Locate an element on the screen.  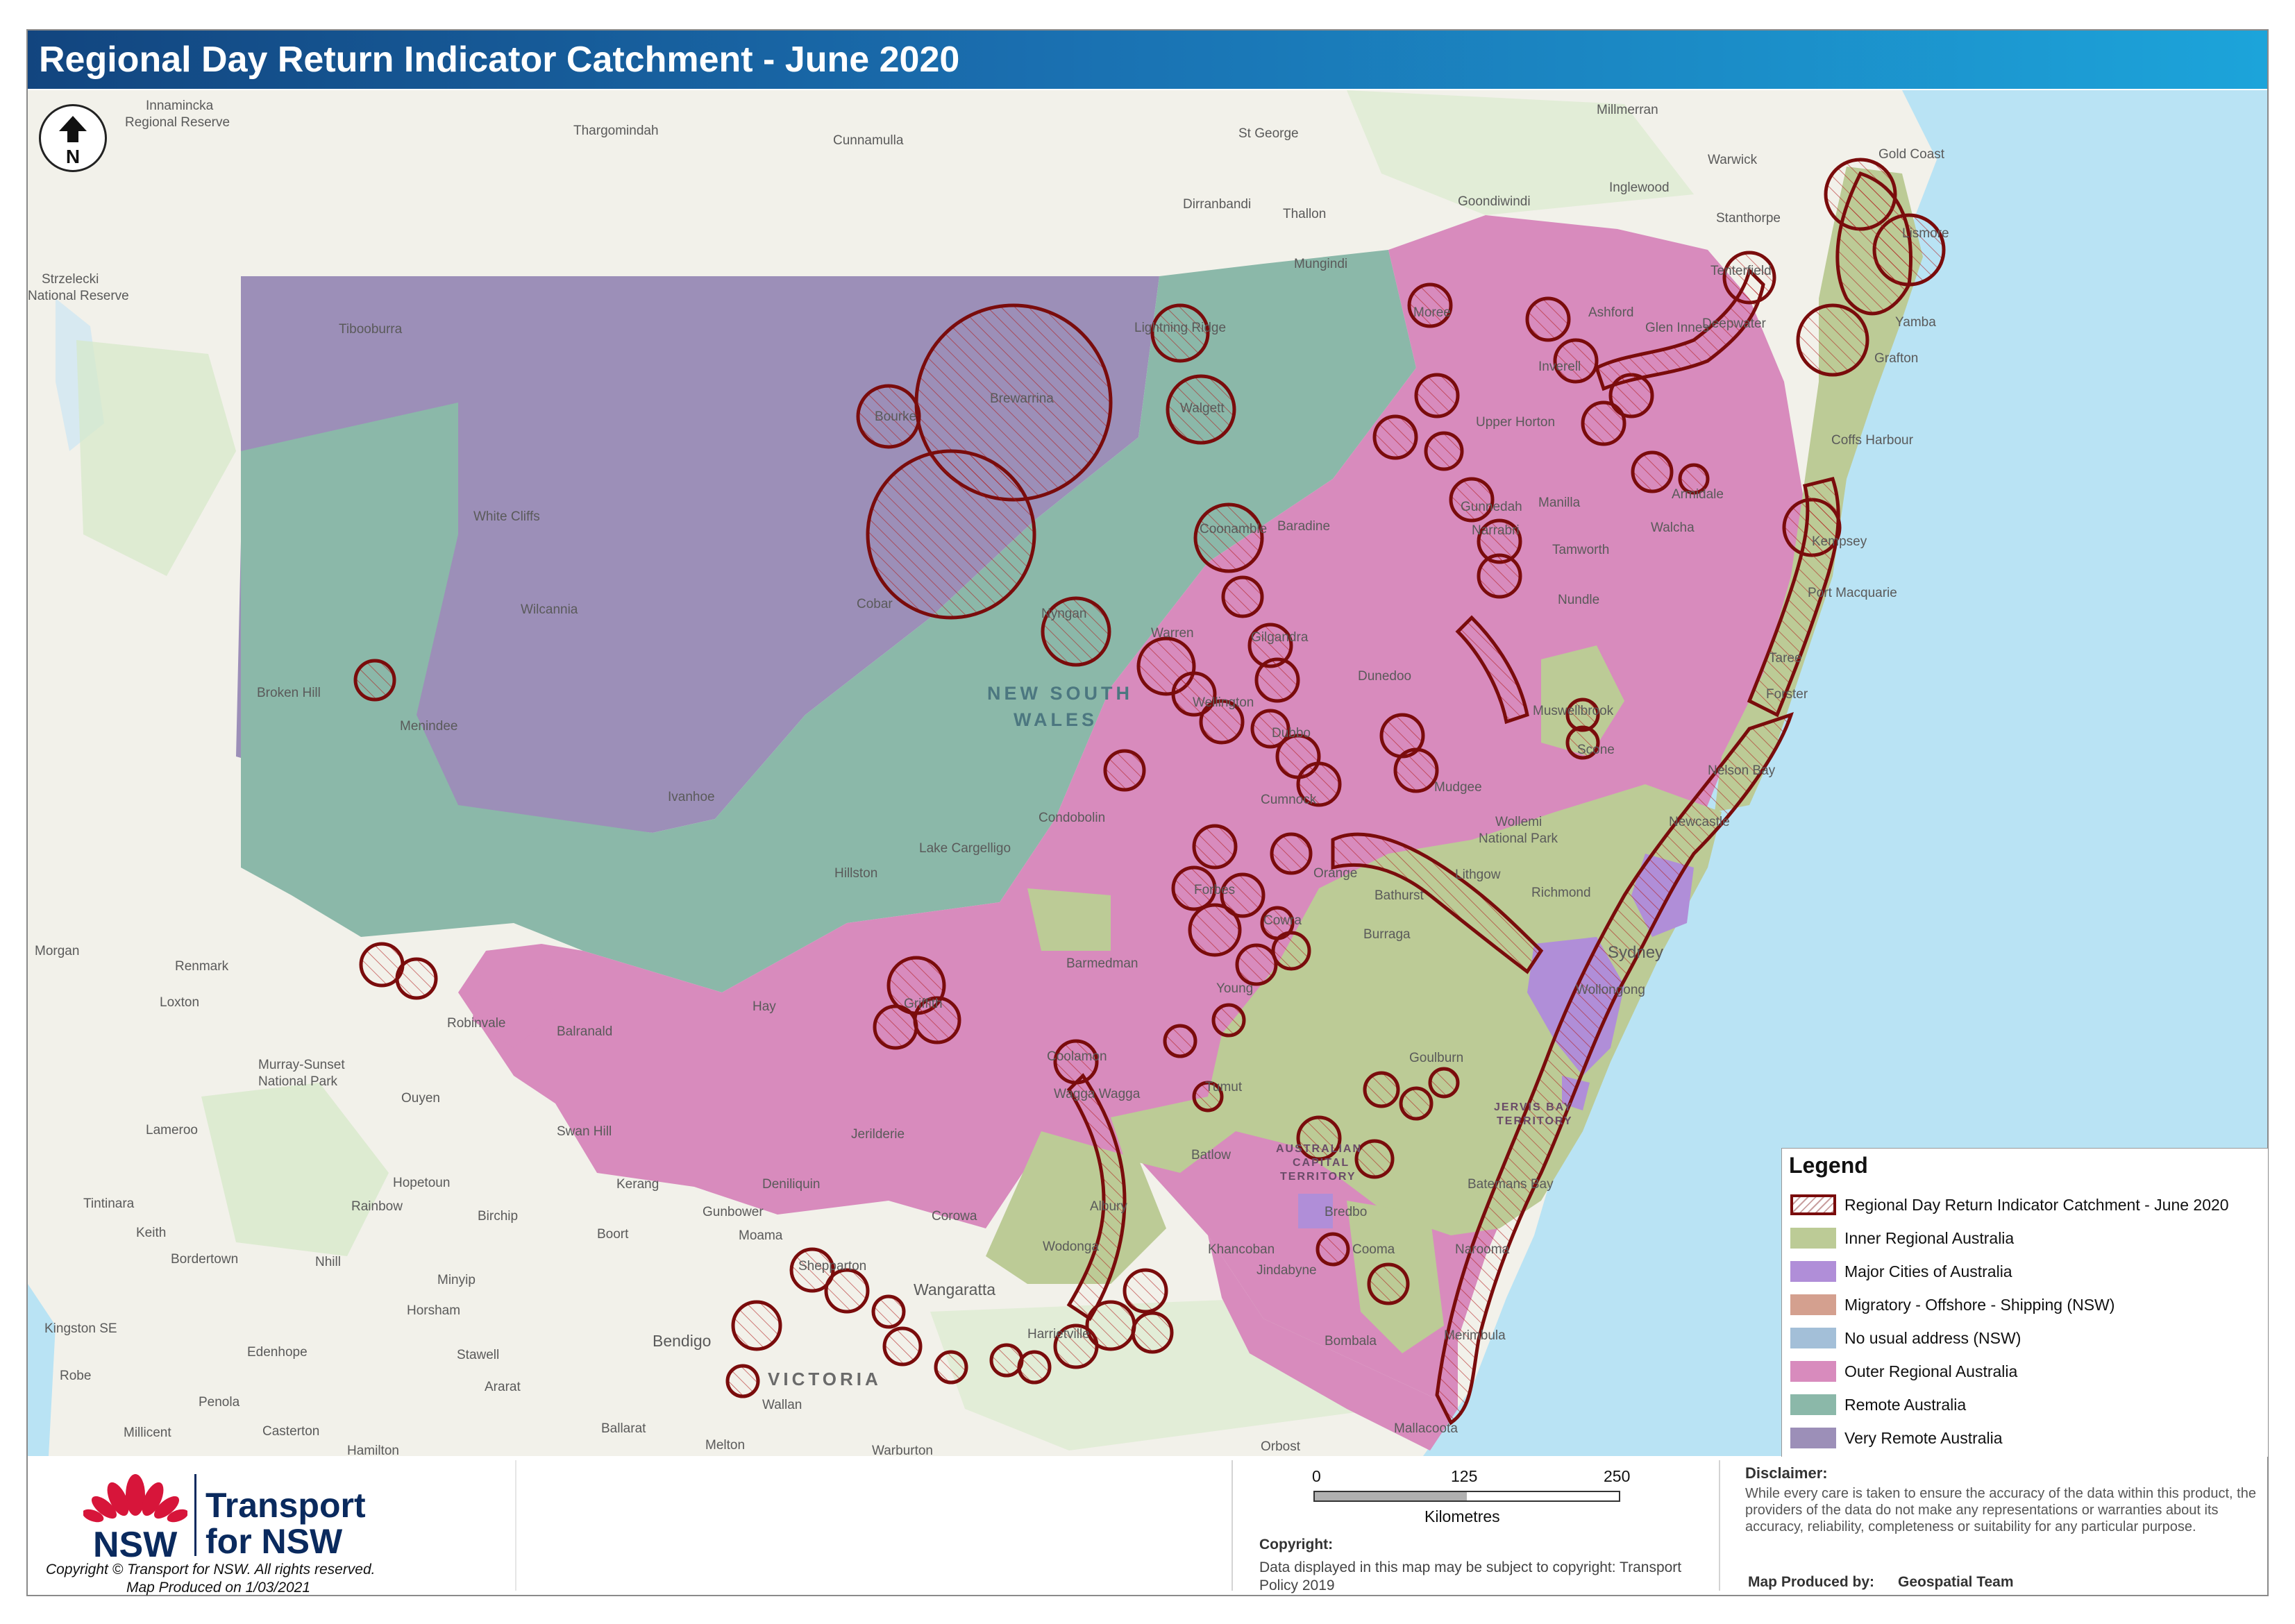
catchment-canberra-s is located at coordinates (1332, 1249).